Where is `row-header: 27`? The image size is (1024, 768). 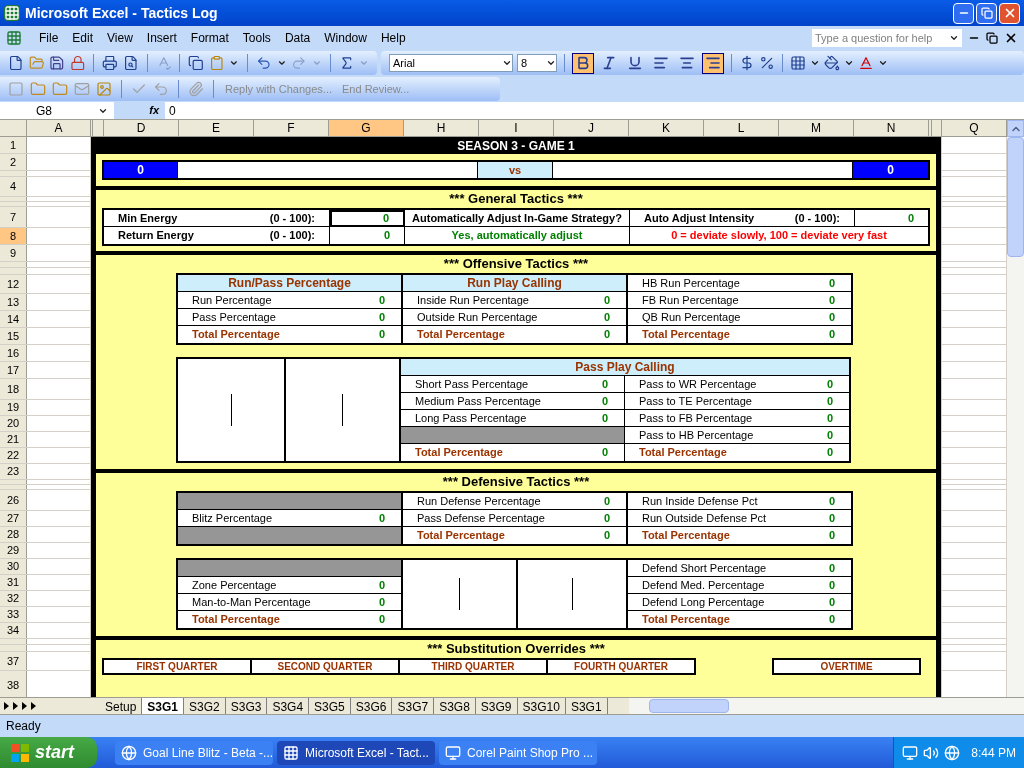 row-header: 27 is located at coordinates (13, 518).